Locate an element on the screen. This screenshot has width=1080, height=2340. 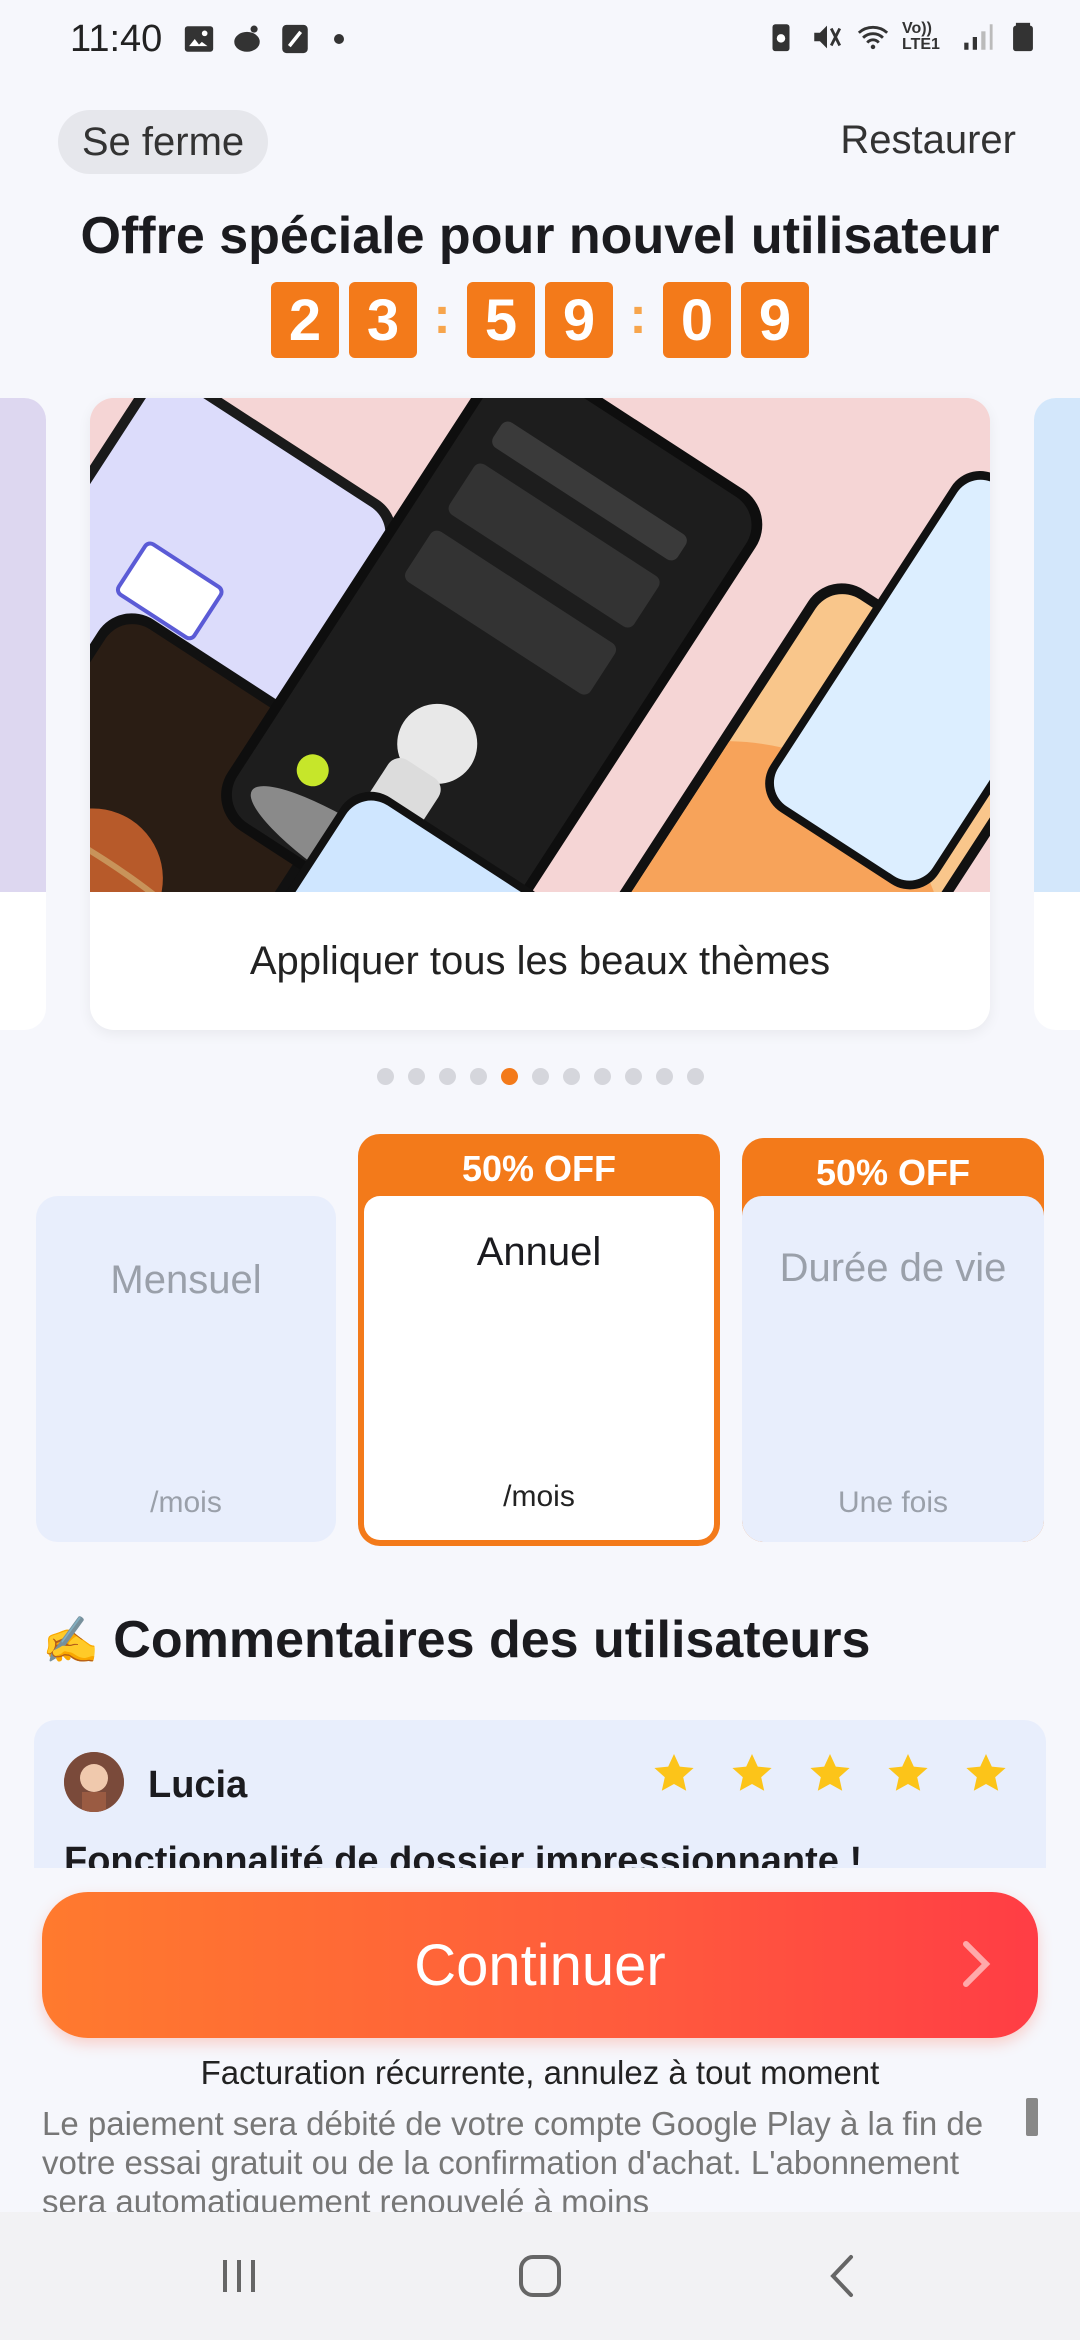
countdown-hours-tens: 2 is located at coordinates (305, 320).